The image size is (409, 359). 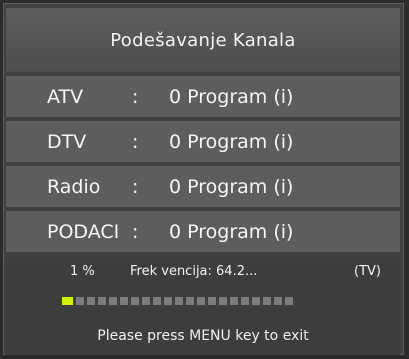 I want to click on channel-row-radio: Radio : 0 Program (i), so click(x=203, y=186).